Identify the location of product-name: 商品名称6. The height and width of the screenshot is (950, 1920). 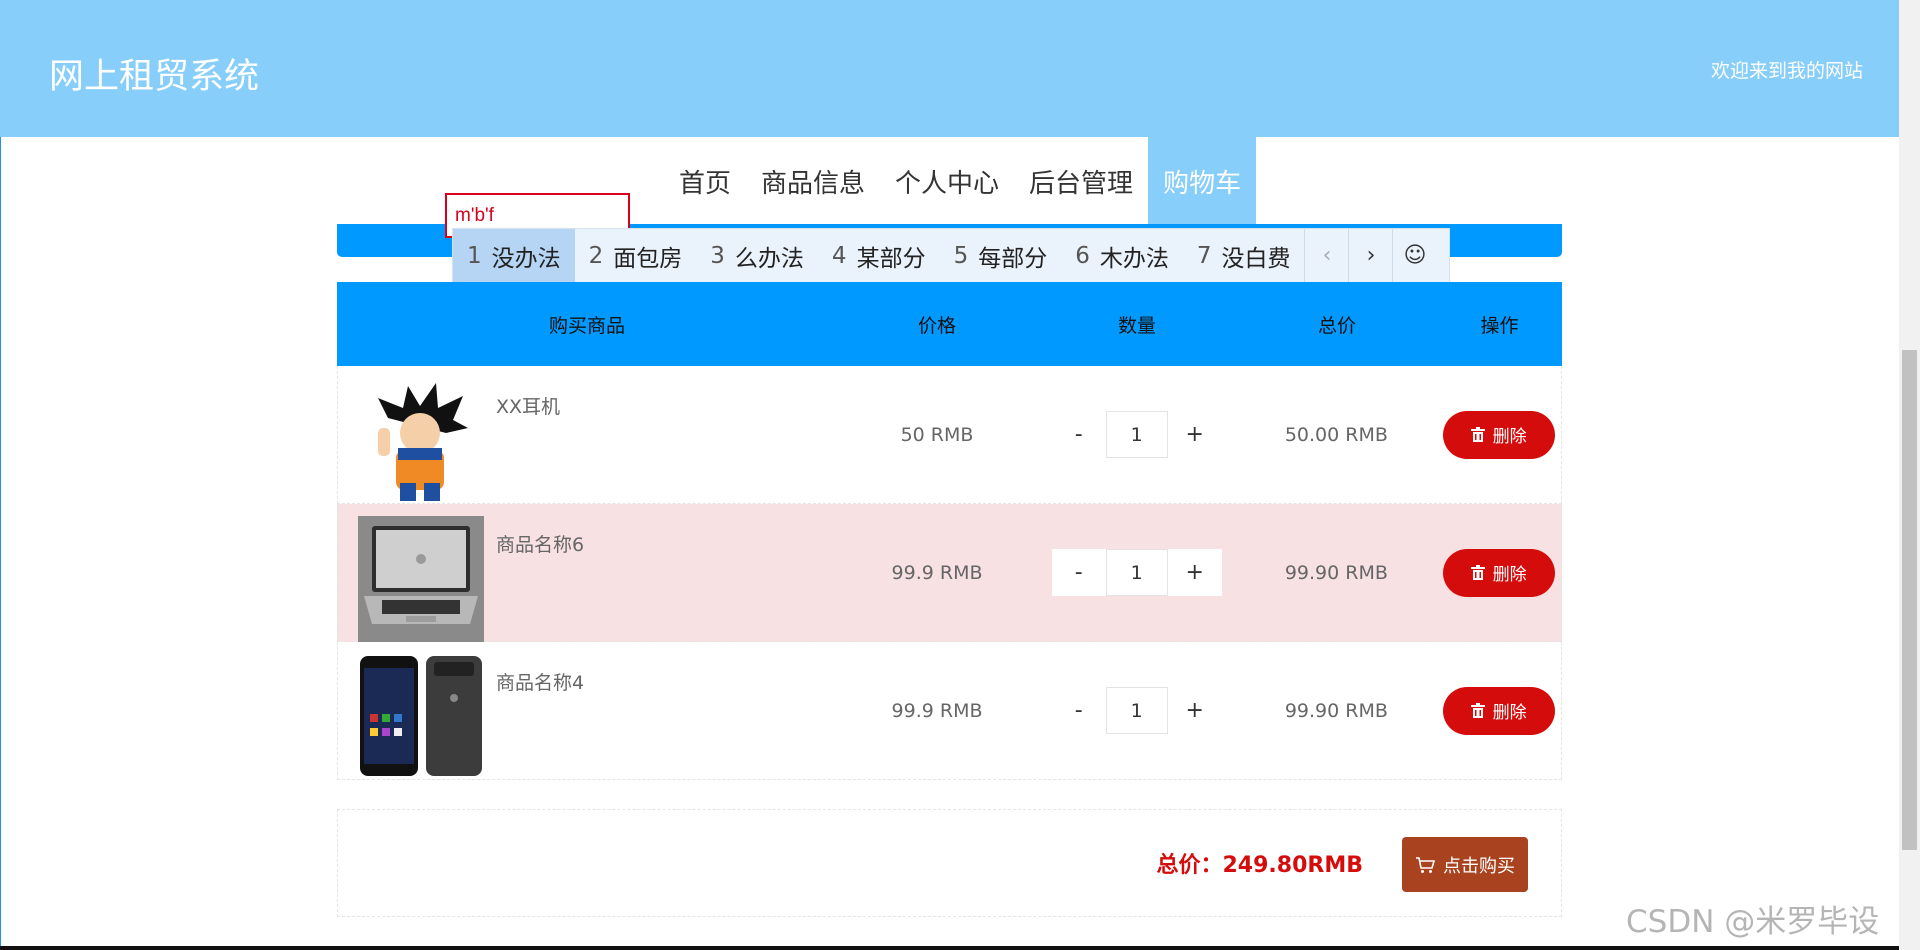
(540, 543).